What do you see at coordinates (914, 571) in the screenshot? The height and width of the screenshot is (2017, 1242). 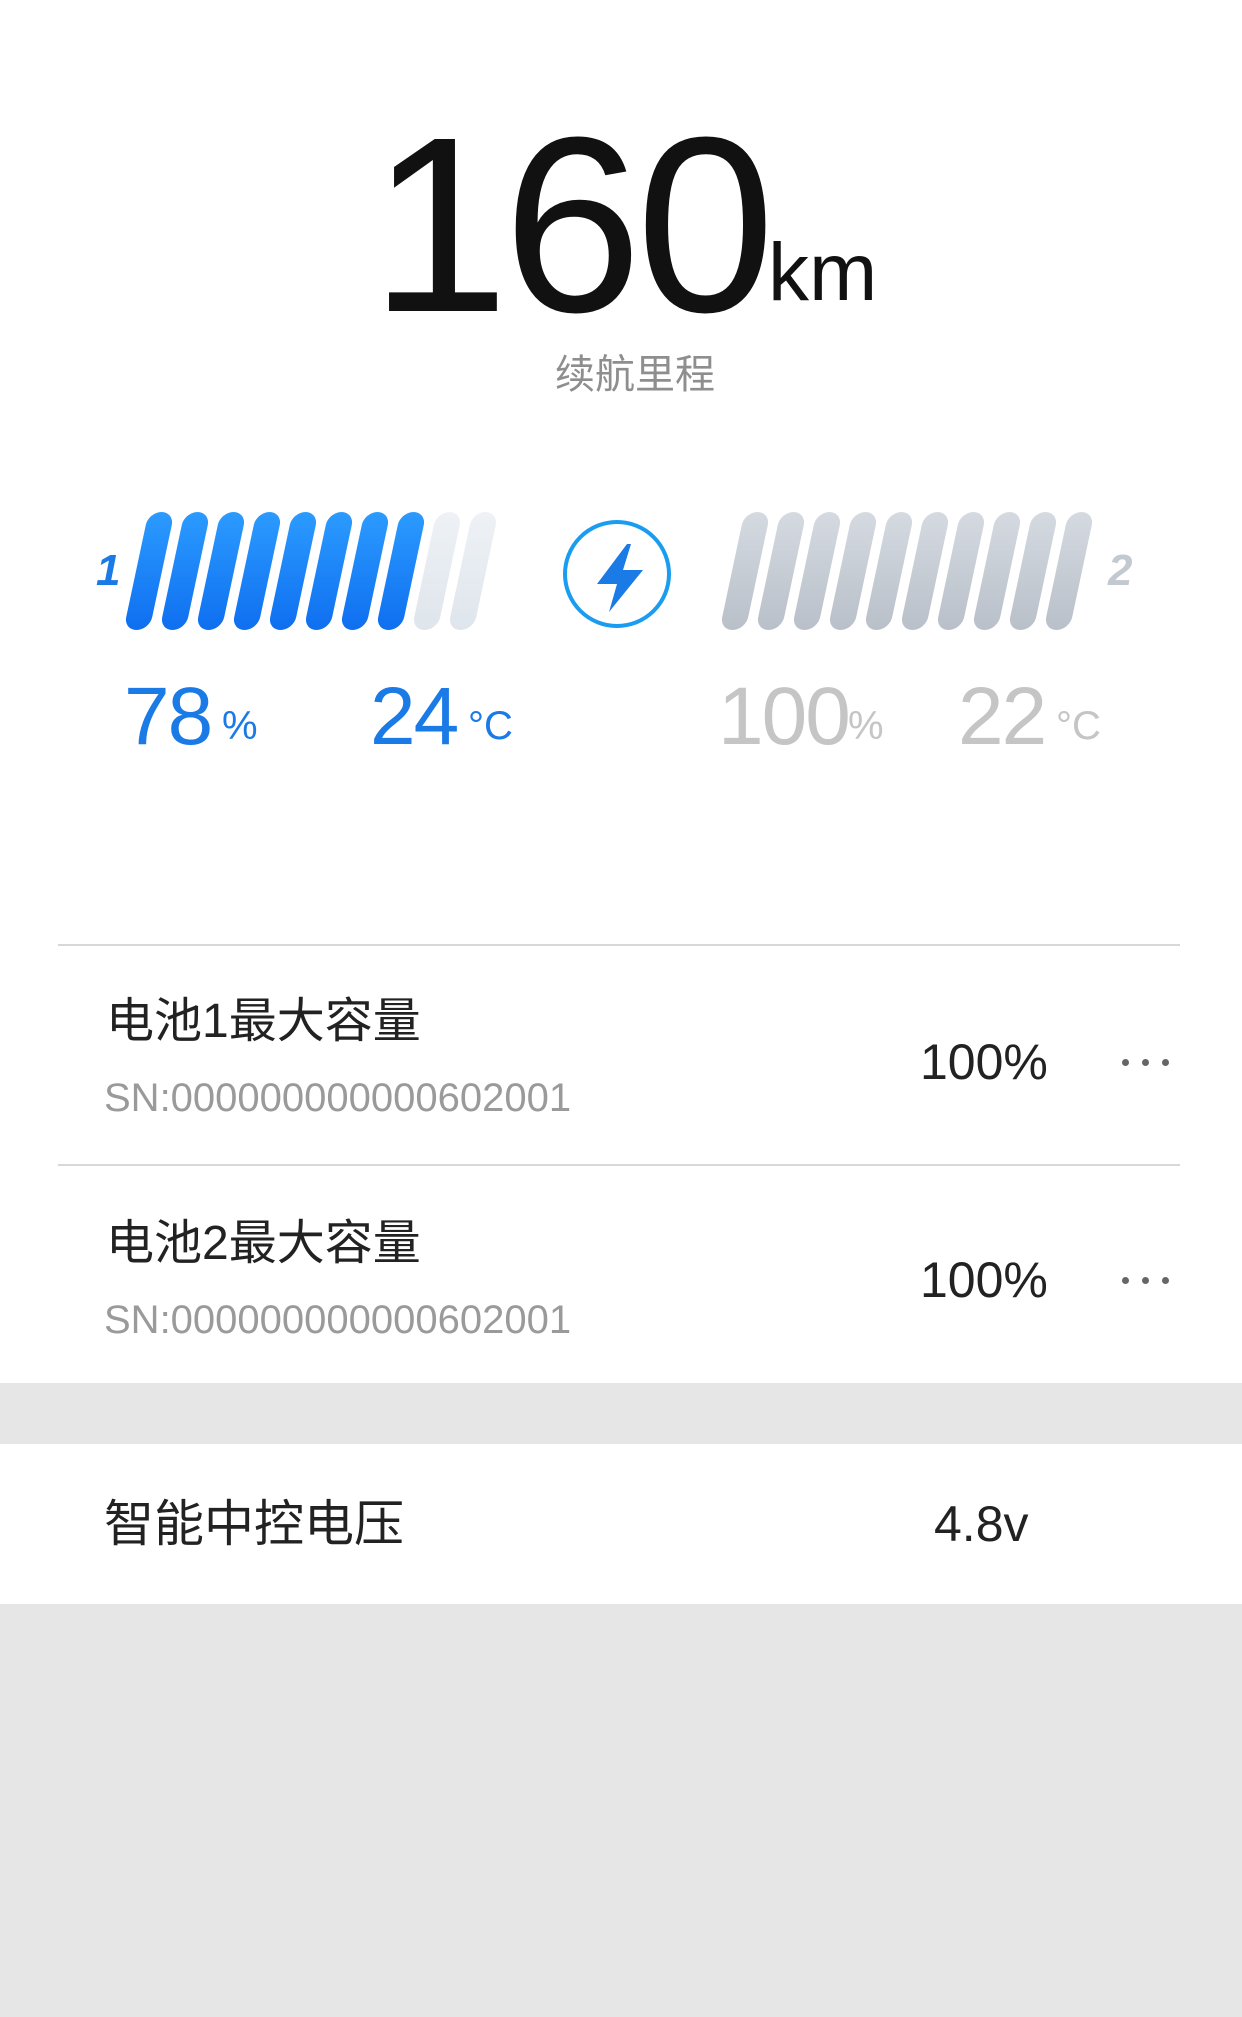 I see `battery-2-level-bars` at bounding box center [914, 571].